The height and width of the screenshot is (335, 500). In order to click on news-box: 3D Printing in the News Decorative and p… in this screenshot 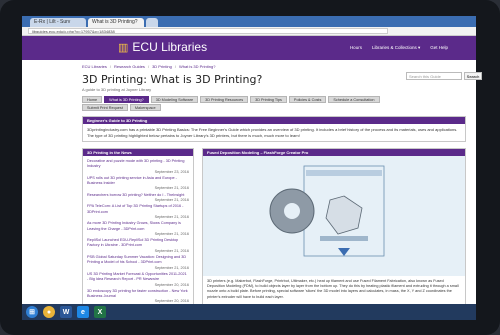, I will do `click(138, 229)`.